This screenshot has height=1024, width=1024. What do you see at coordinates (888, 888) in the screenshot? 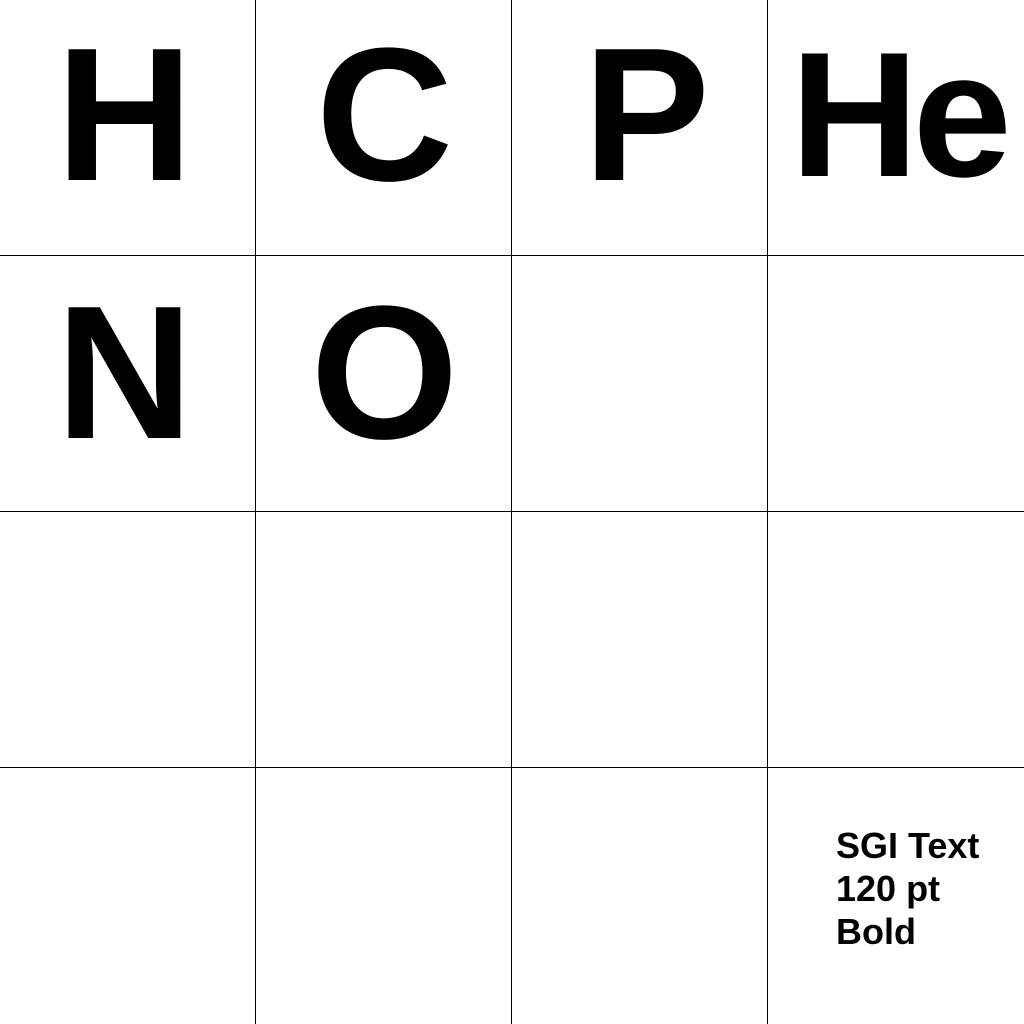
I see `font-size-label: 120 pt` at bounding box center [888, 888].